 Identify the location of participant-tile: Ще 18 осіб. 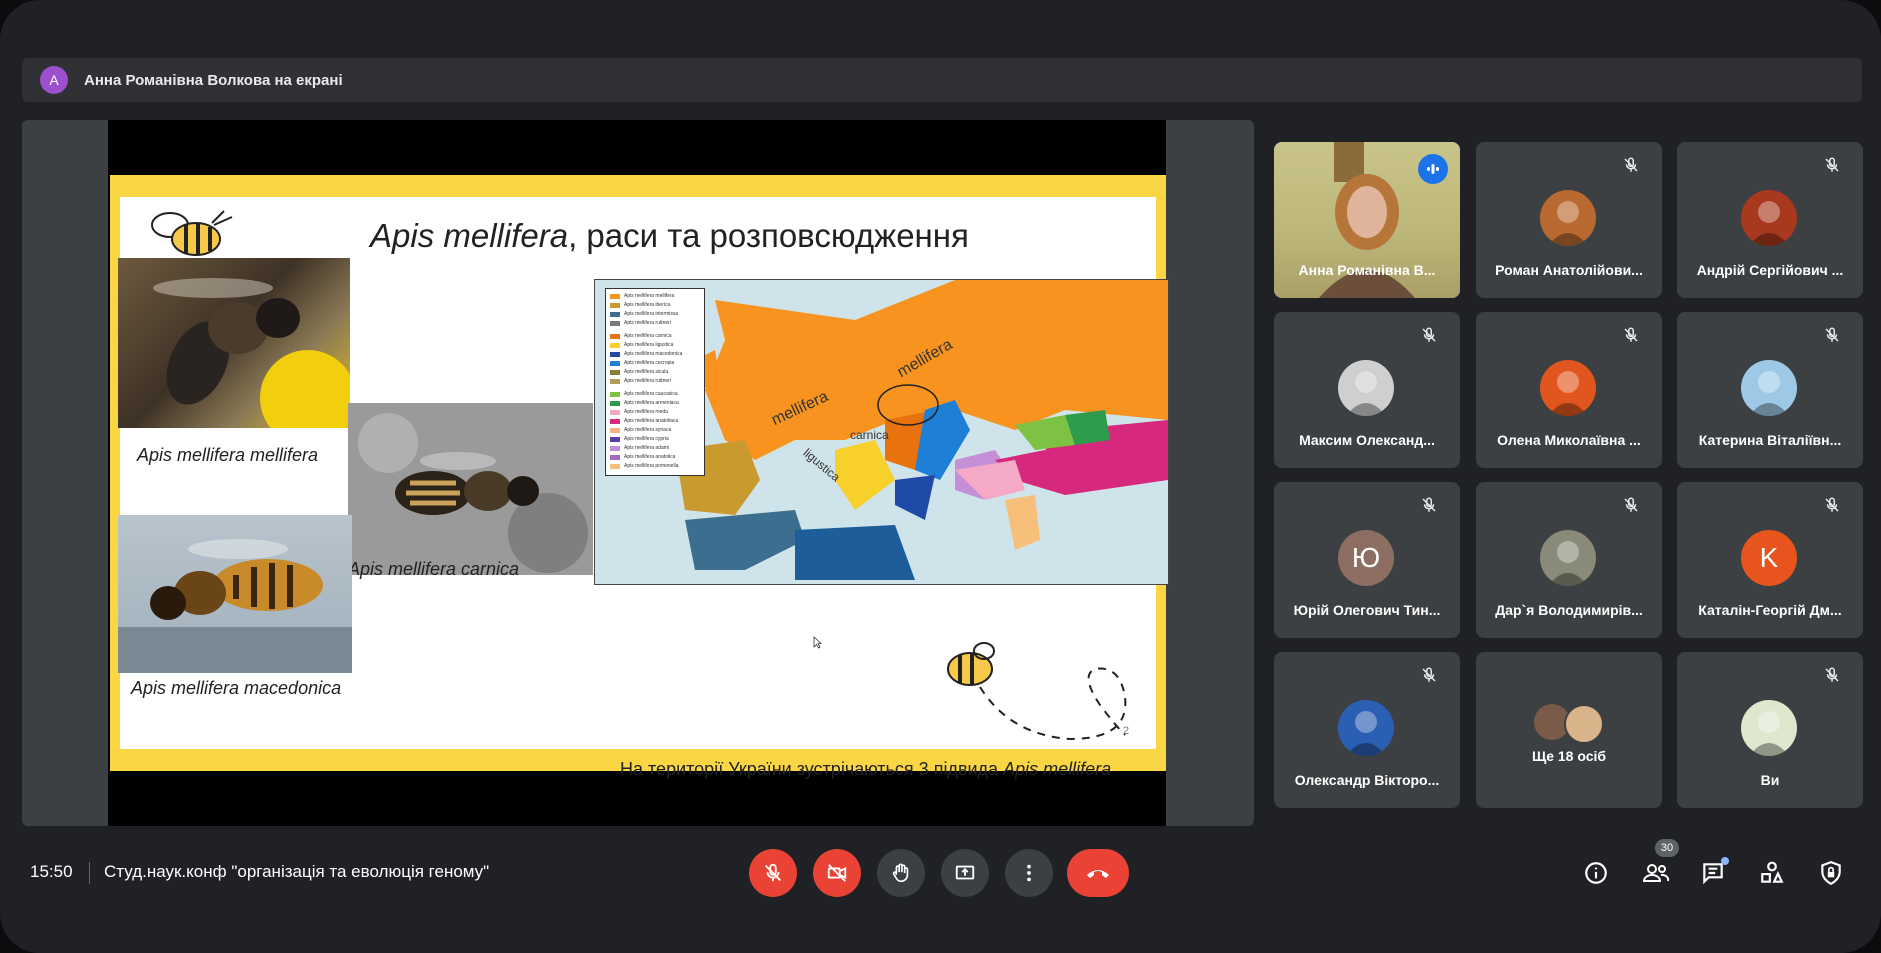
(1569, 730).